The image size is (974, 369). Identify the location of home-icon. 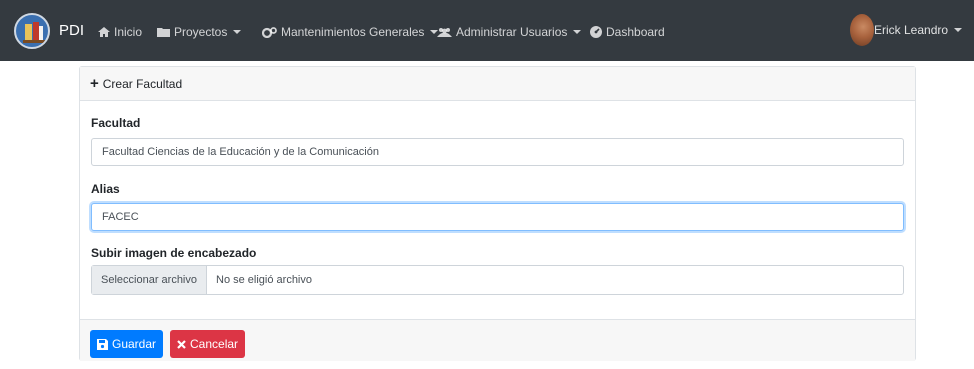
(104, 32).